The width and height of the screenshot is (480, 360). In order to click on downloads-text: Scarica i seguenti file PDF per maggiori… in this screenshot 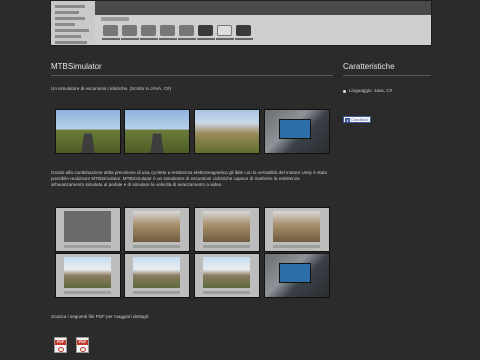, I will do `click(100, 316)`.